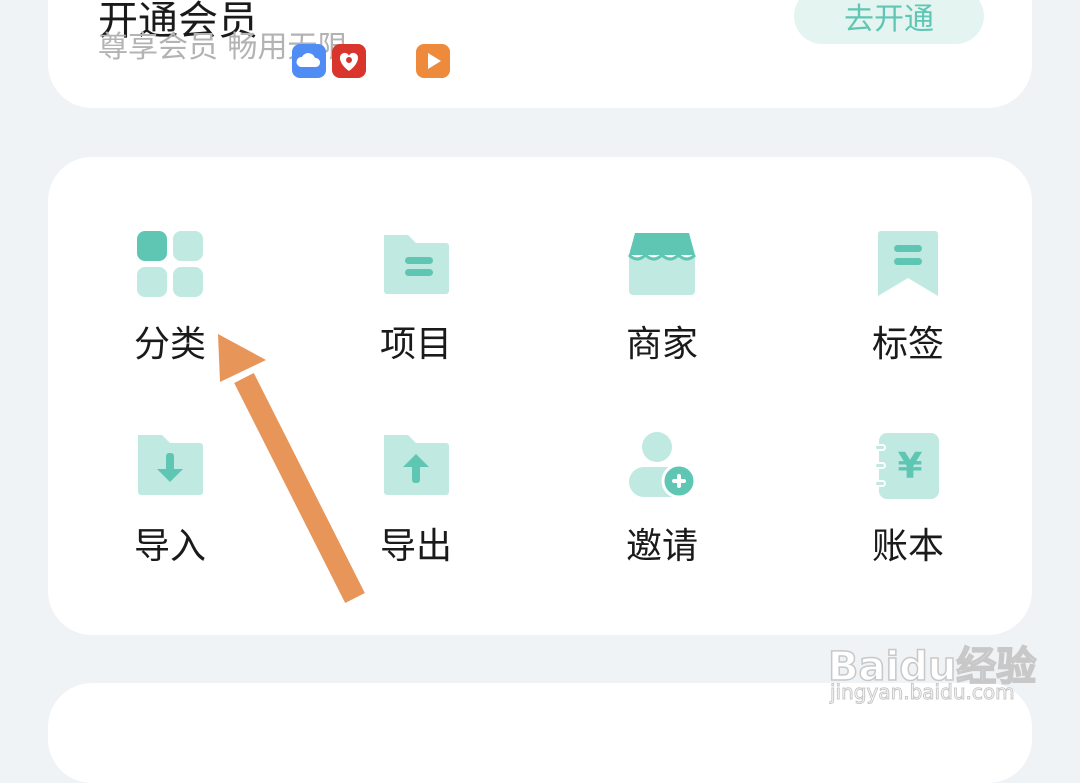 The image size is (1080, 783). What do you see at coordinates (170, 466) in the screenshot?
I see `import-folder-icon` at bounding box center [170, 466].